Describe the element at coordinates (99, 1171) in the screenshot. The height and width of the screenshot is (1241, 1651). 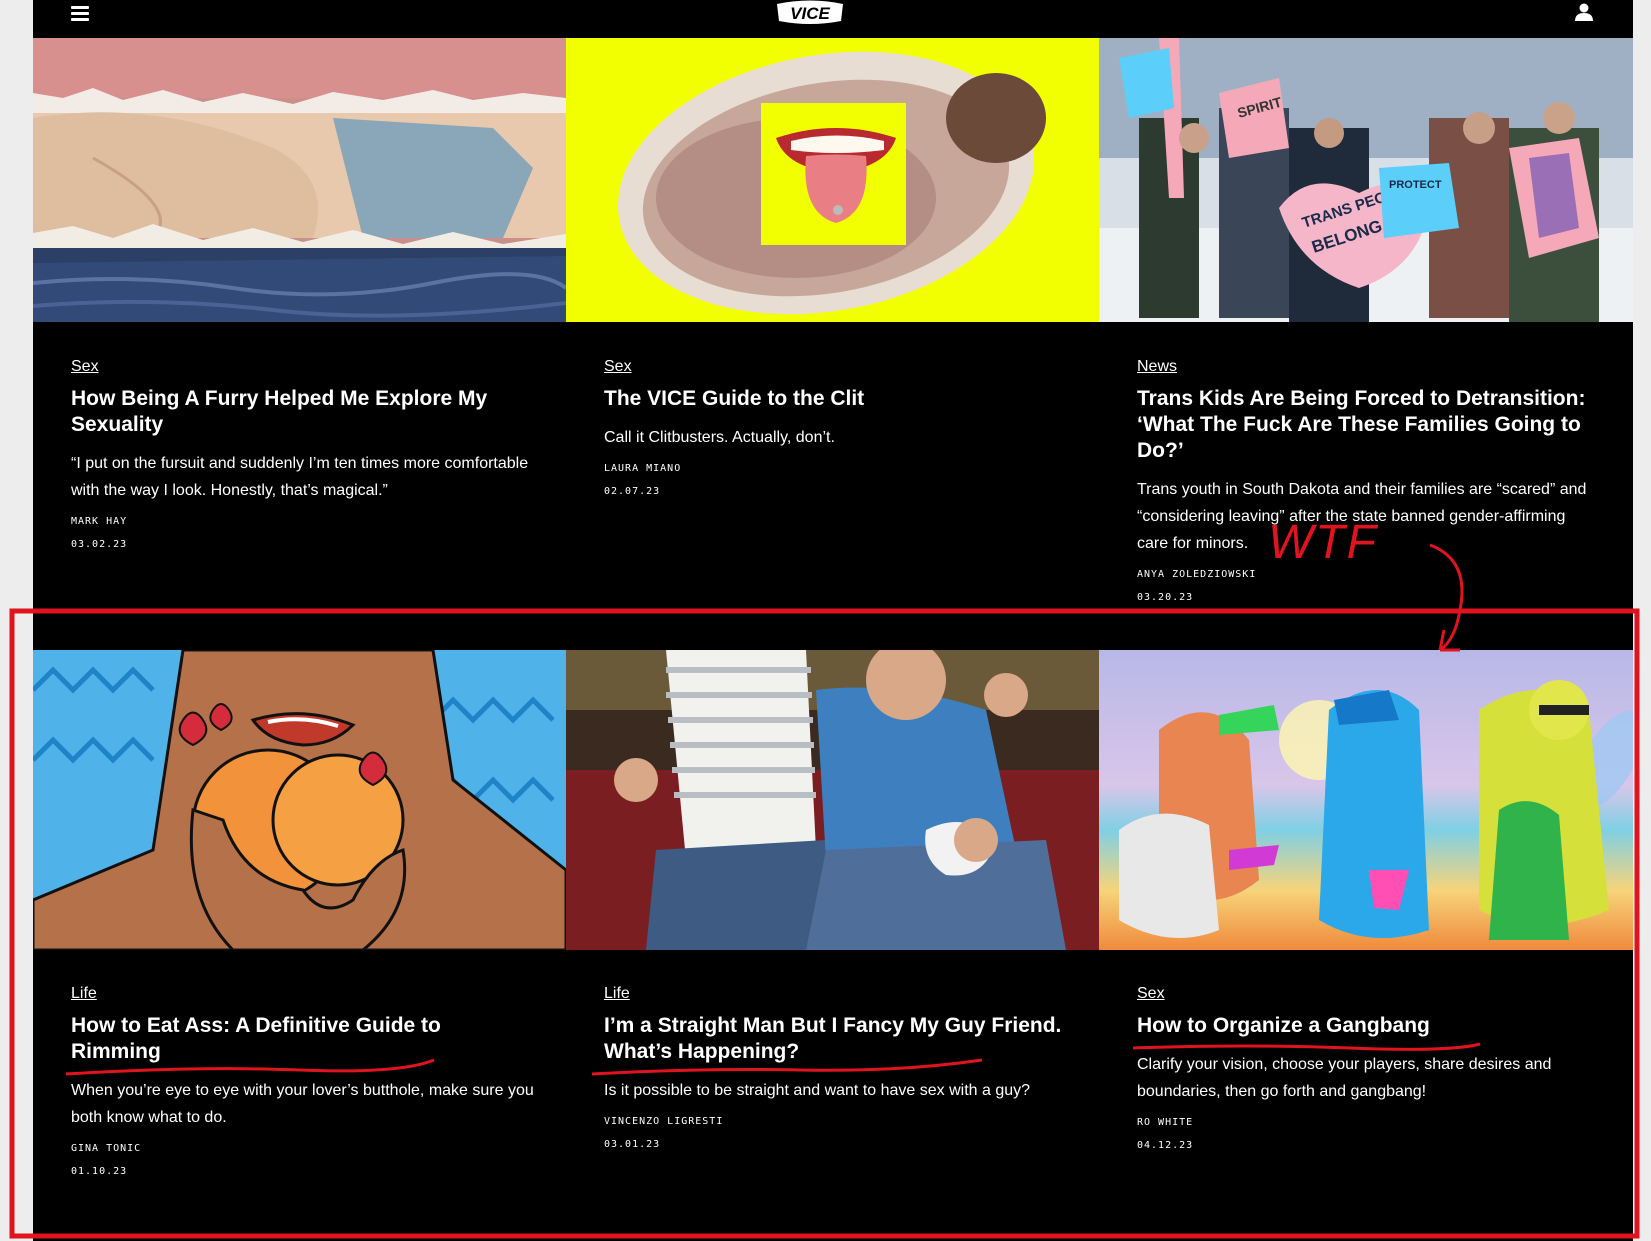
I see `article-date: 01.10.23` at that location.